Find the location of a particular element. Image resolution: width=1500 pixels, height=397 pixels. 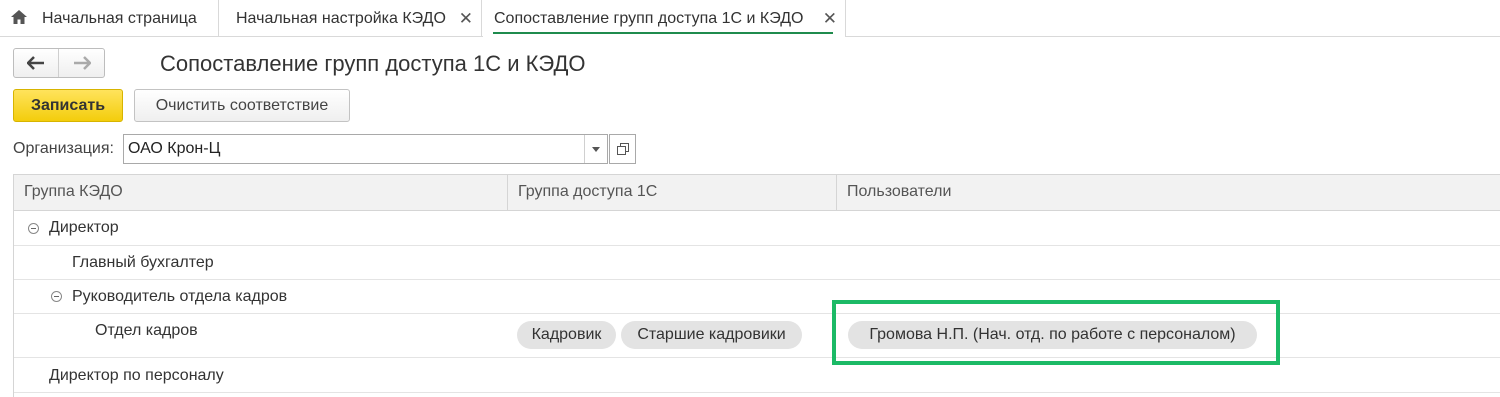

dropdown-button is located at coordinates (595, 149).